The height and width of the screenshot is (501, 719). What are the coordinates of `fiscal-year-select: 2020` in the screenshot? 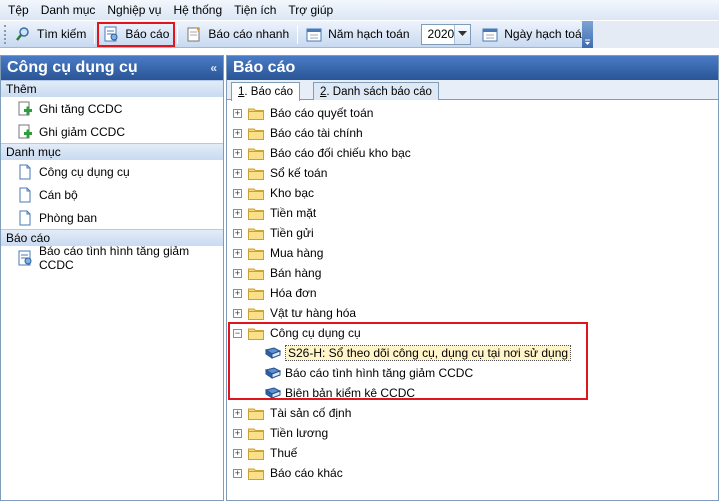 It's located at (446, 34).